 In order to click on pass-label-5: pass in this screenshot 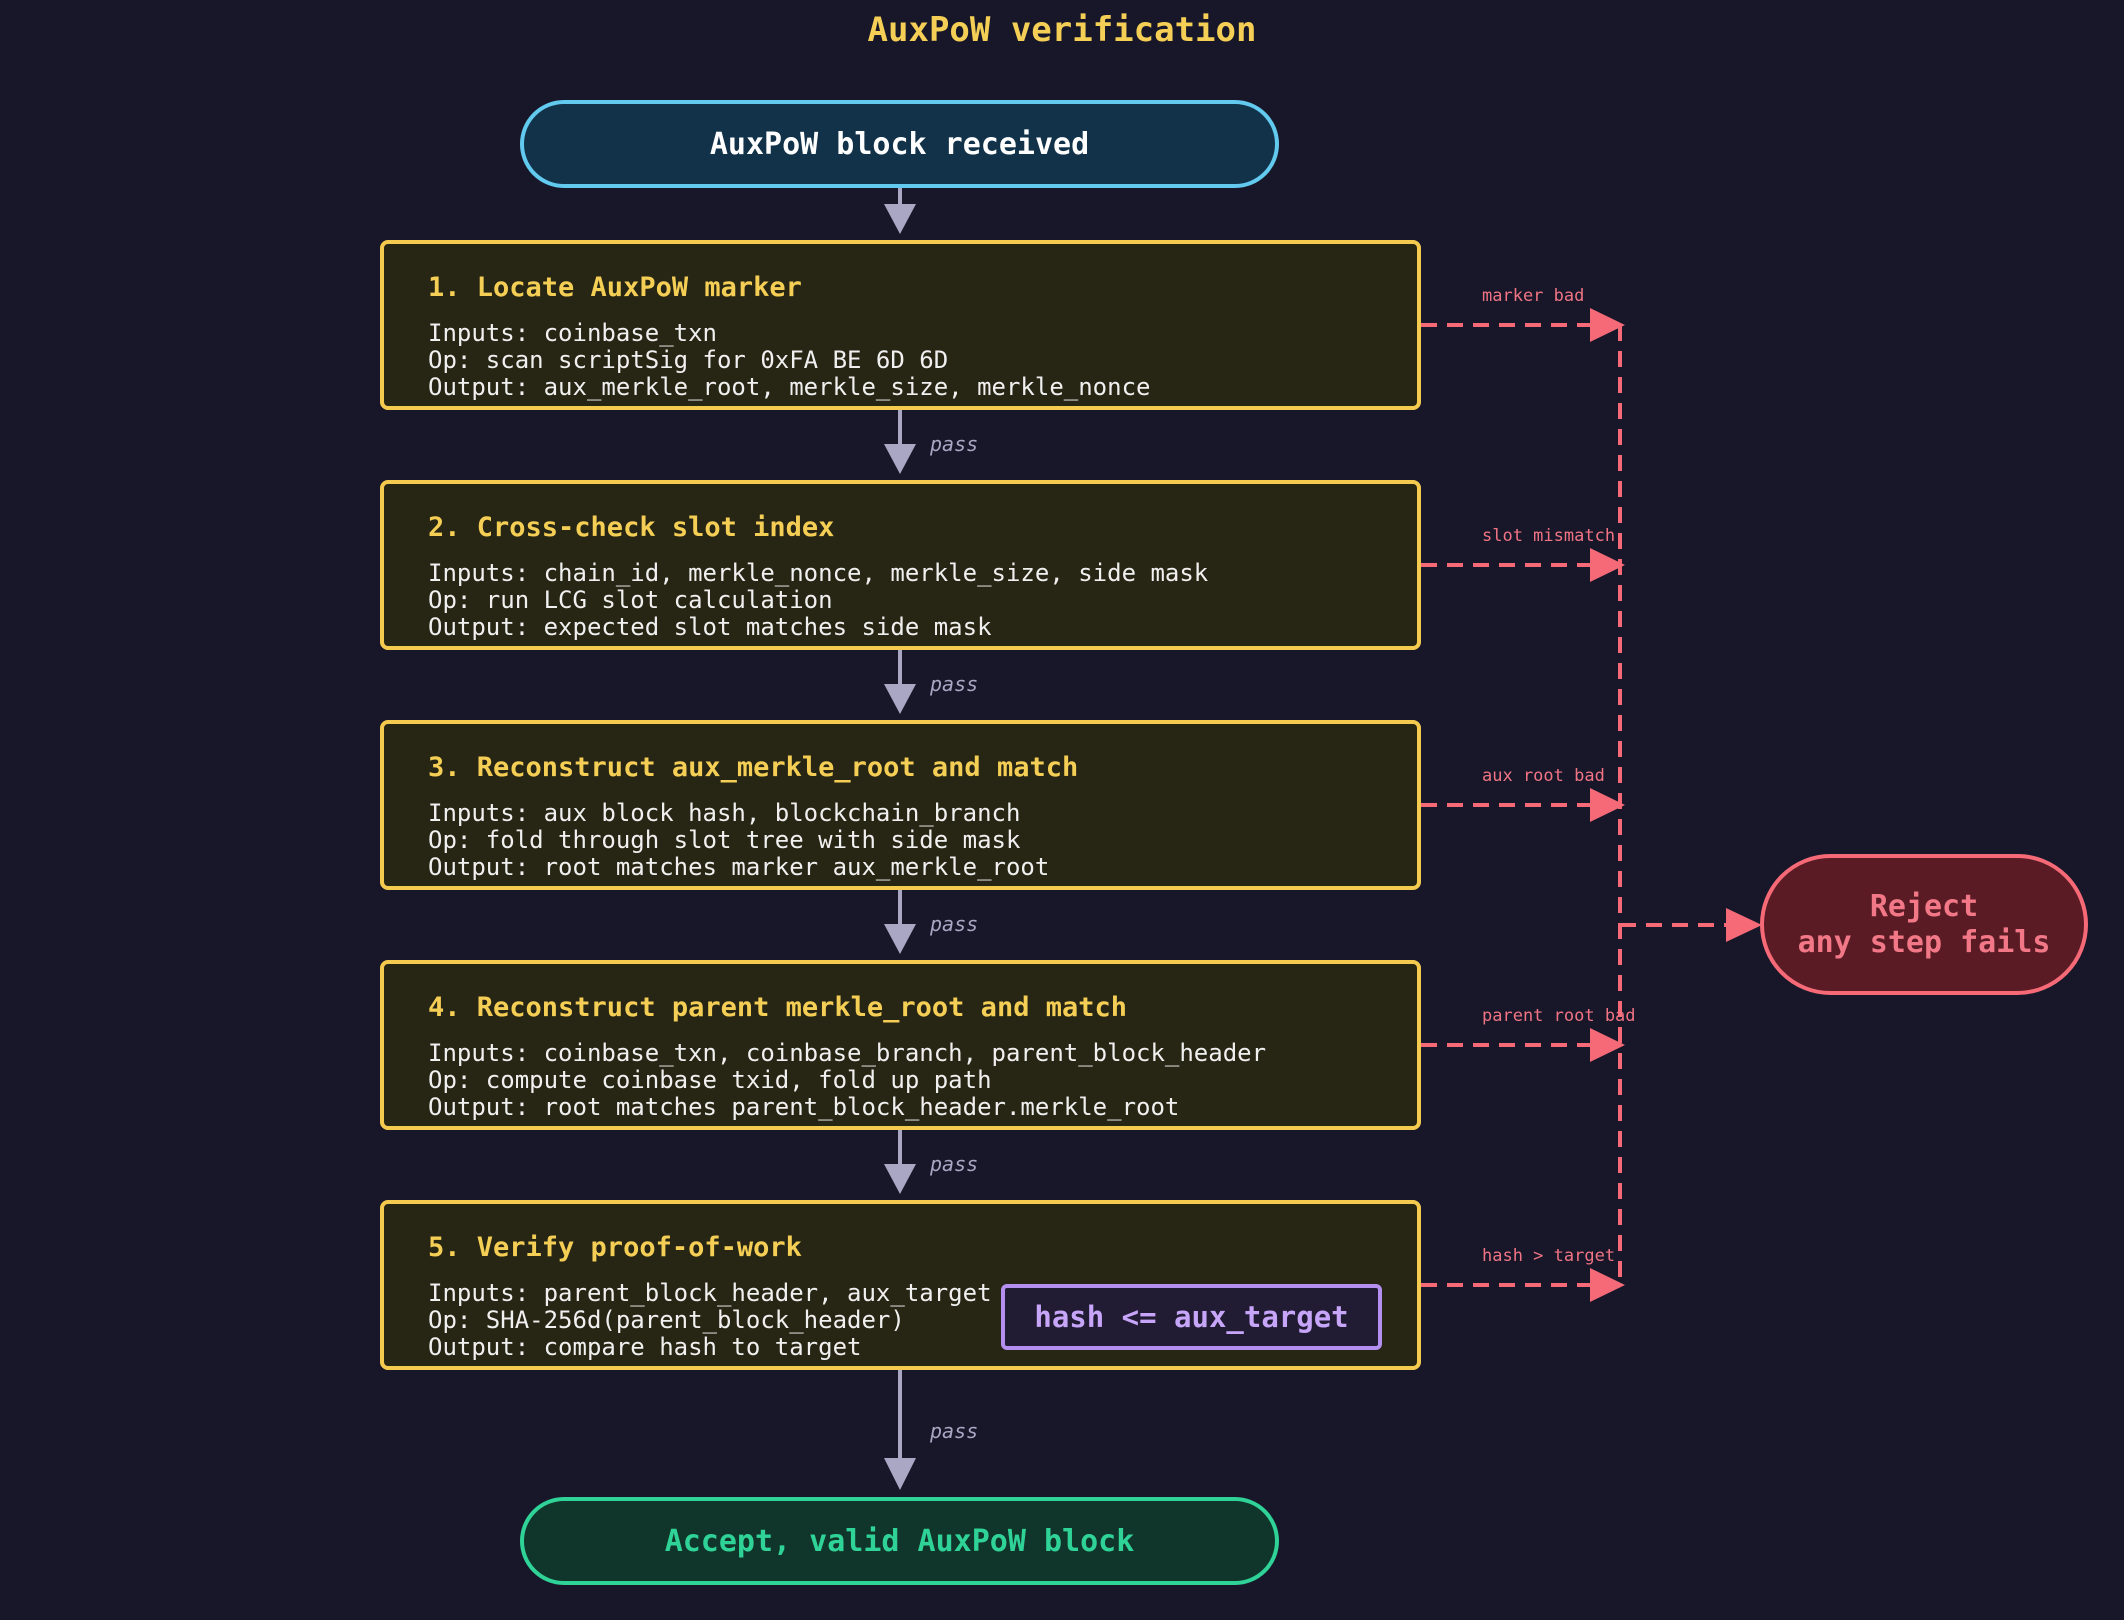, I will do `click(954, 1431)`.